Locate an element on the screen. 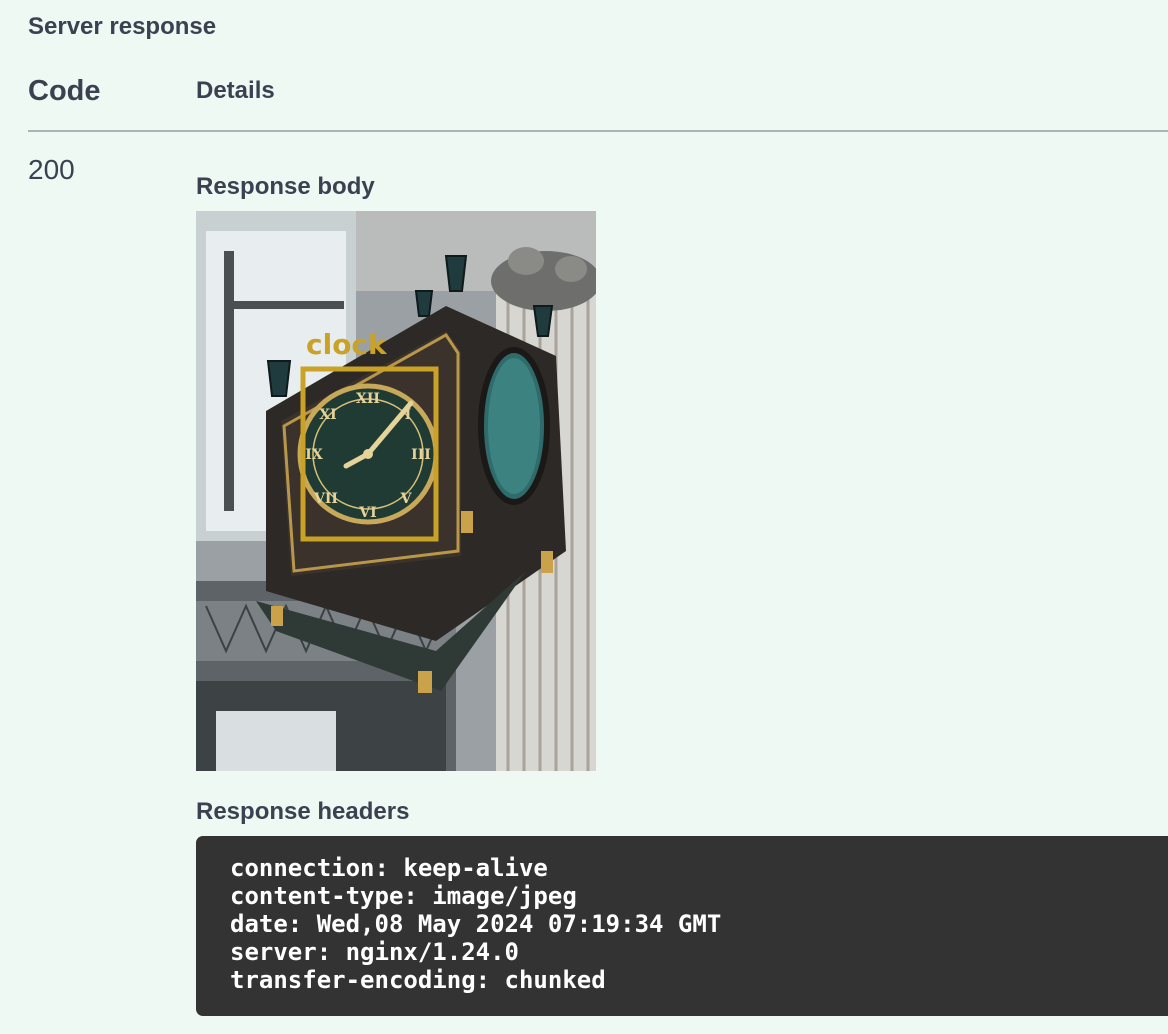  table-header-divider is located at coordinates (598, 131).